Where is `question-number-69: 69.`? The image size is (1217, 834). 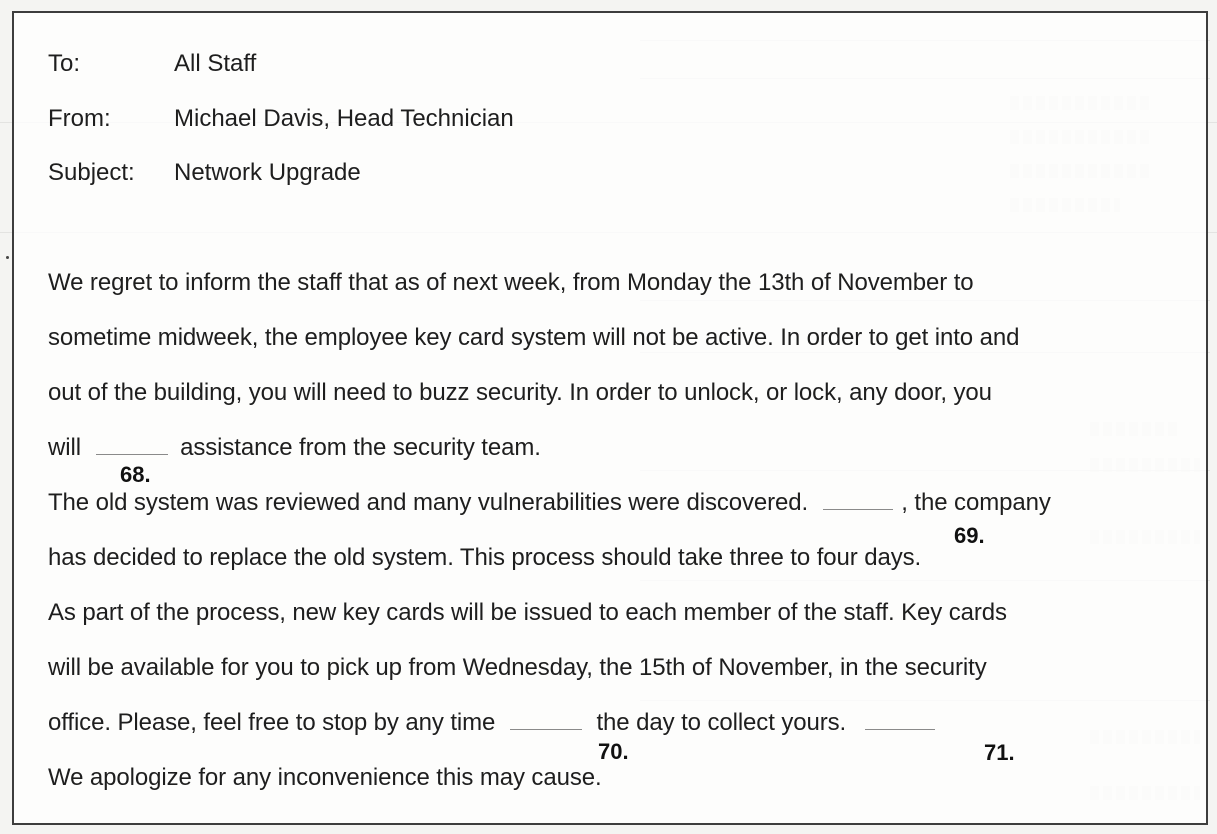
question-number-69: 69. is located at coordinates (969, 535).